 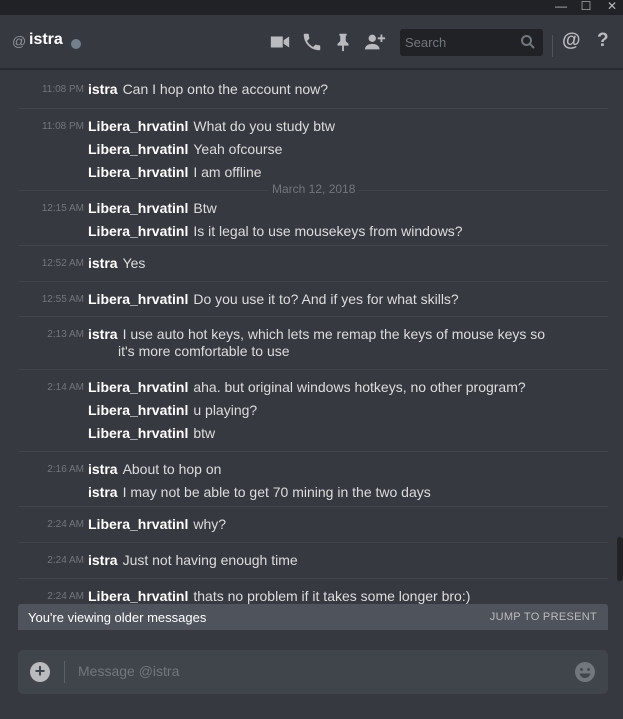 What do you see at coordinates (471, 42) in the screenshot?
I see `search-input: Search` at bounding box center [471, 42].